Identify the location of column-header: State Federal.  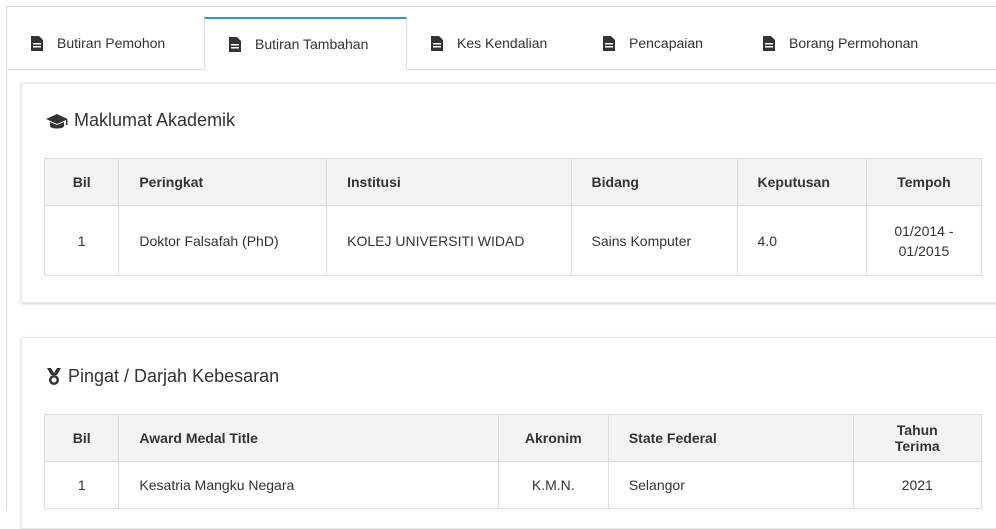
(730, 438).